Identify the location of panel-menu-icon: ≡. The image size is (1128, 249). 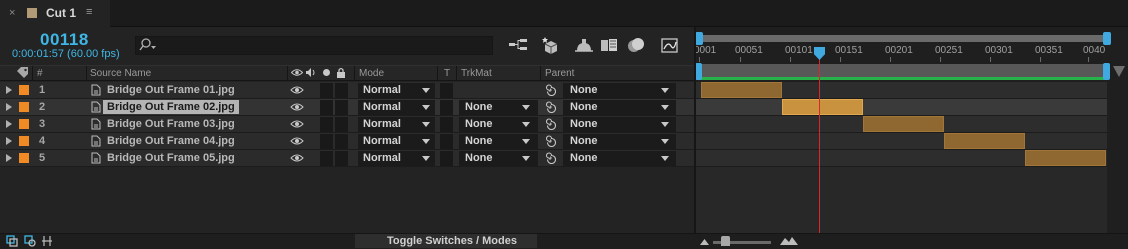
(89, 12).